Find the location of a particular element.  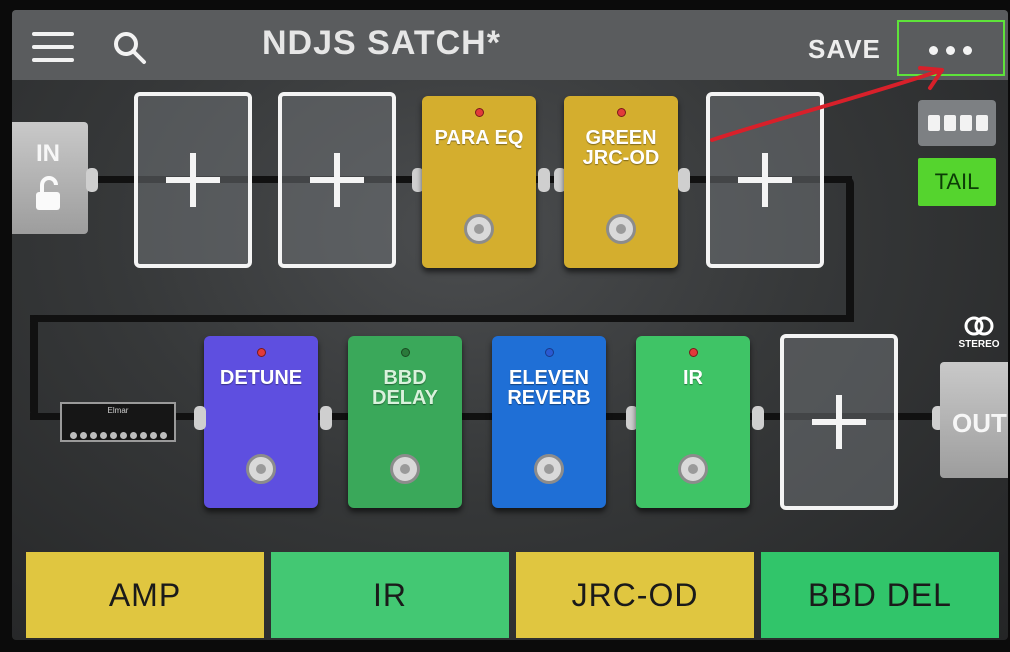

pedal-label: IR is located at coordinates (693, 378).